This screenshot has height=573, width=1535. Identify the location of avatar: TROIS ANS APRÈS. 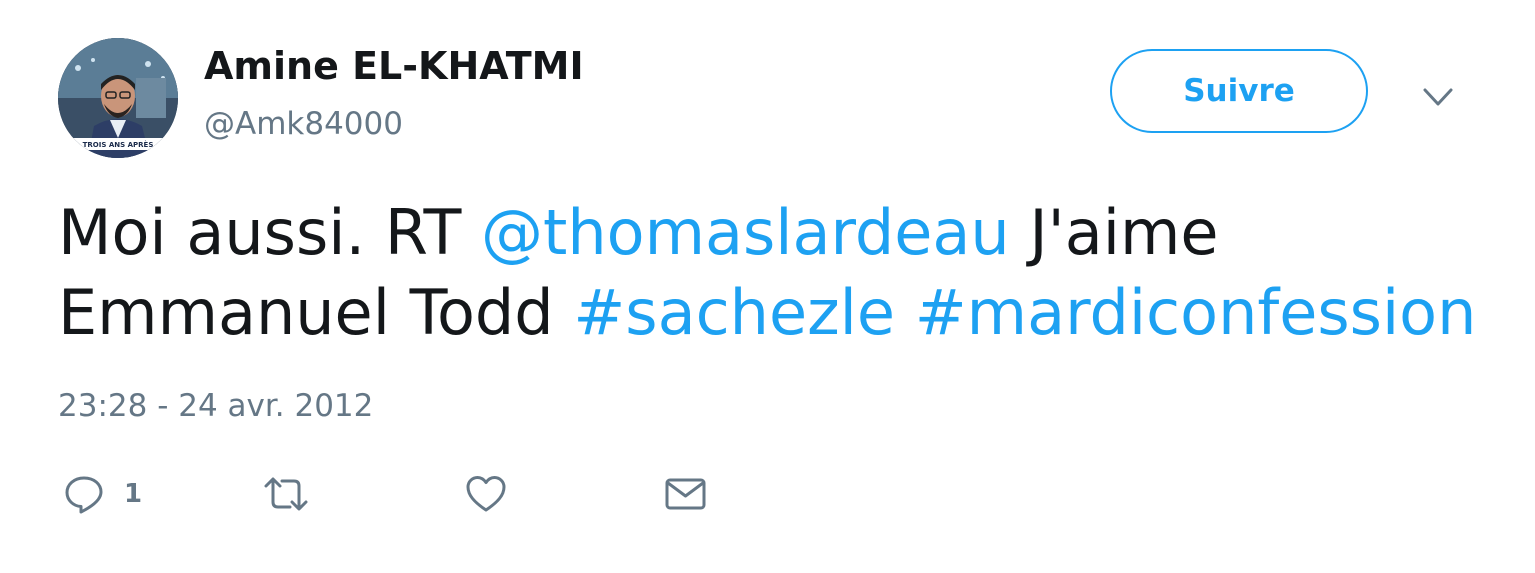
(118, 98).